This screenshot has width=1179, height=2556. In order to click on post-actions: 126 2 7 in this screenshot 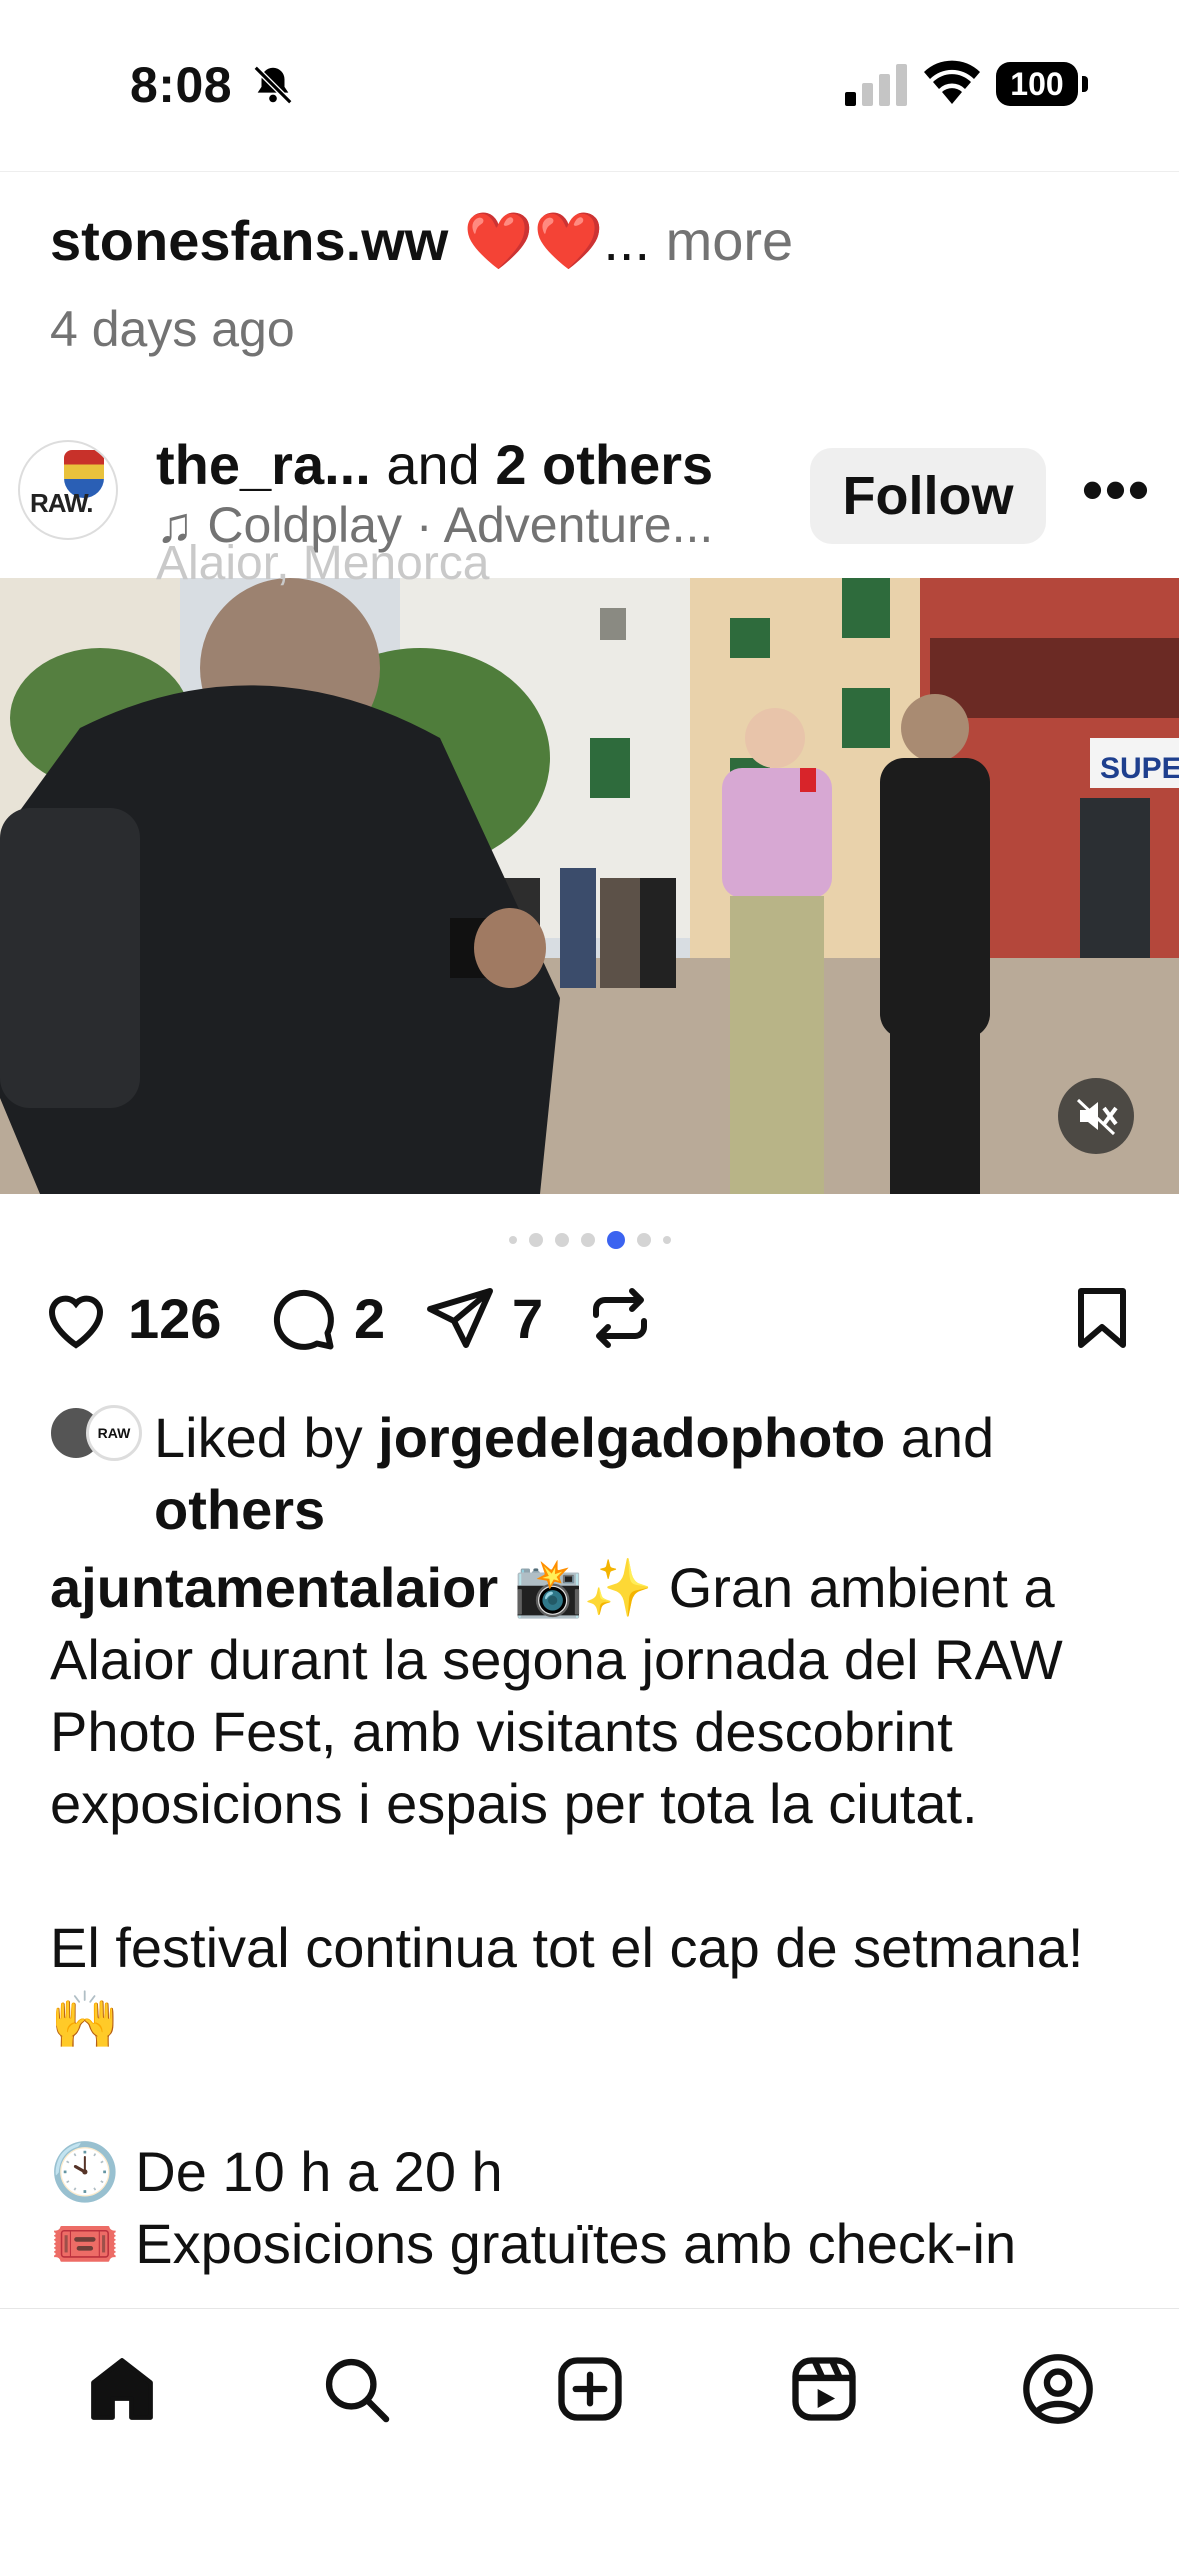, I will do `click(589, 1320)`.